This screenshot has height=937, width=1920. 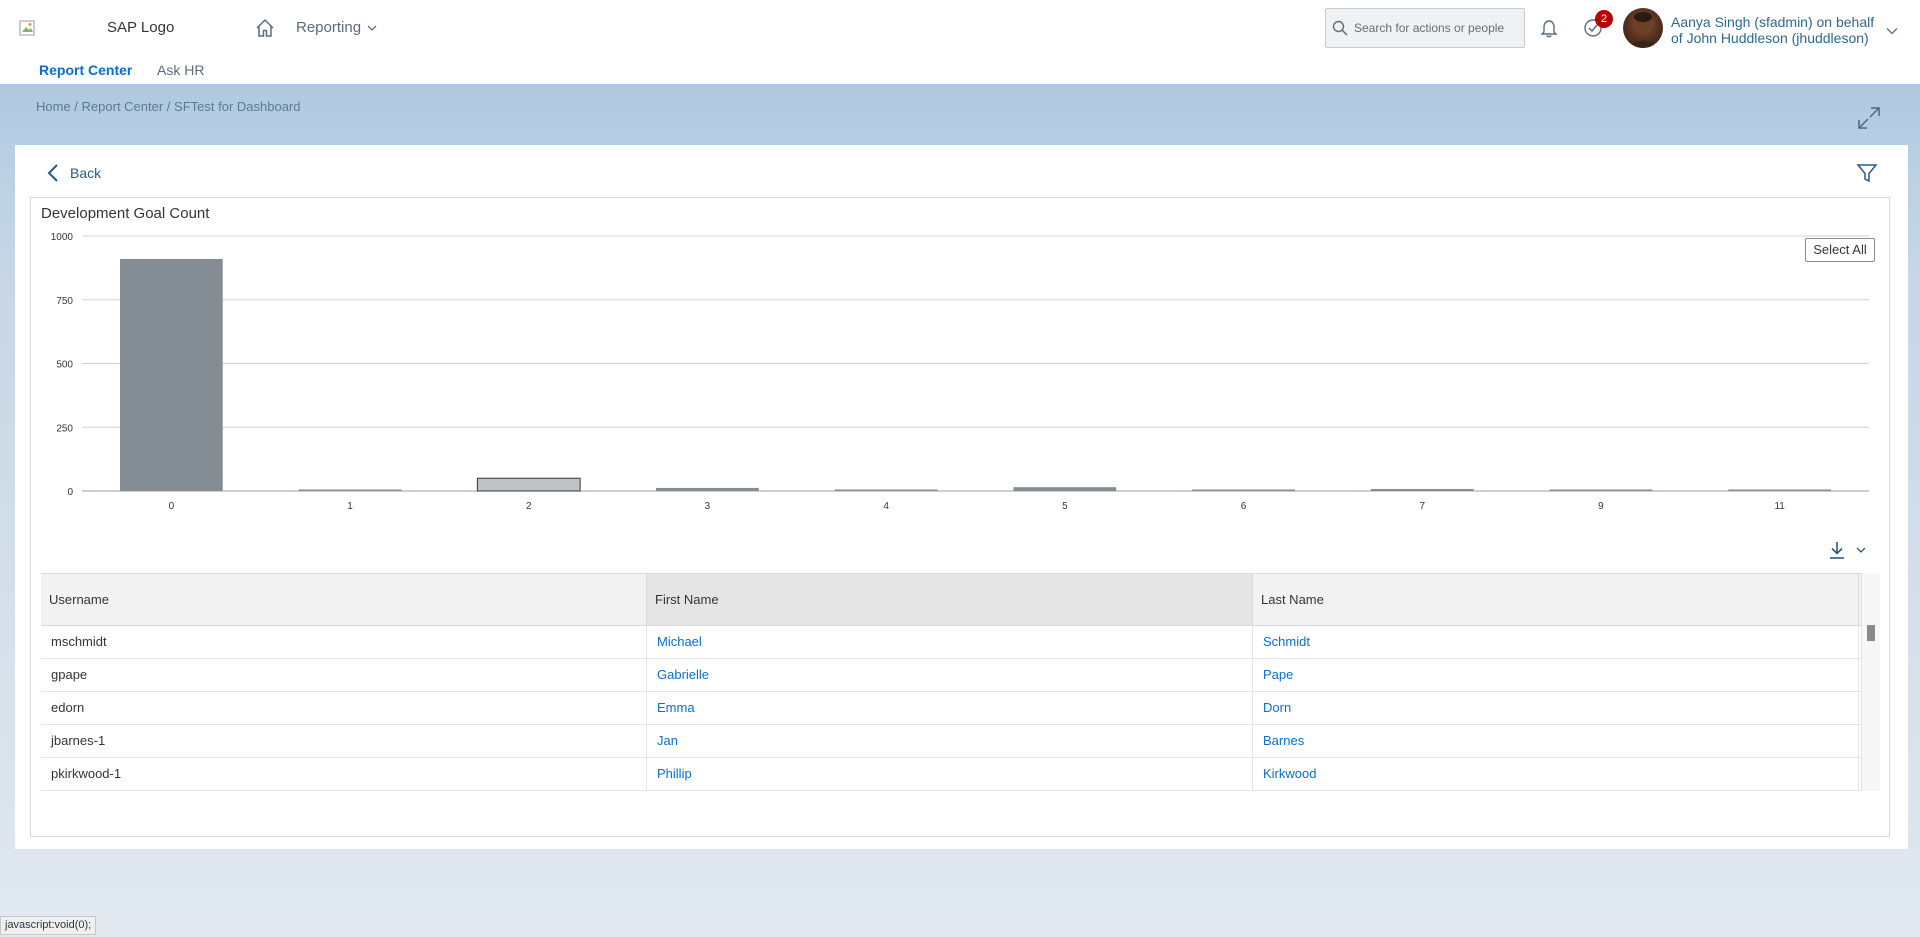 I want to click on logo-image-icon, so click(x=27, y=28).